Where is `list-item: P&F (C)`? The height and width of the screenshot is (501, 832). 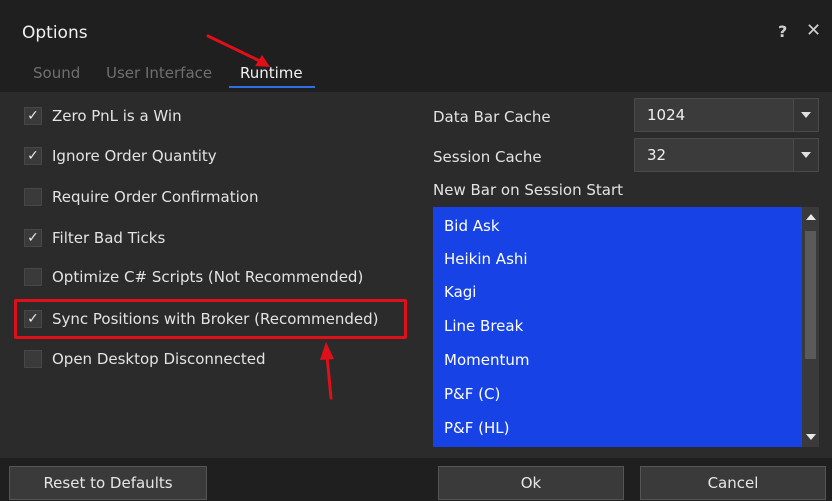
list-item: P&F (C) is located at coordinates (472, 394).